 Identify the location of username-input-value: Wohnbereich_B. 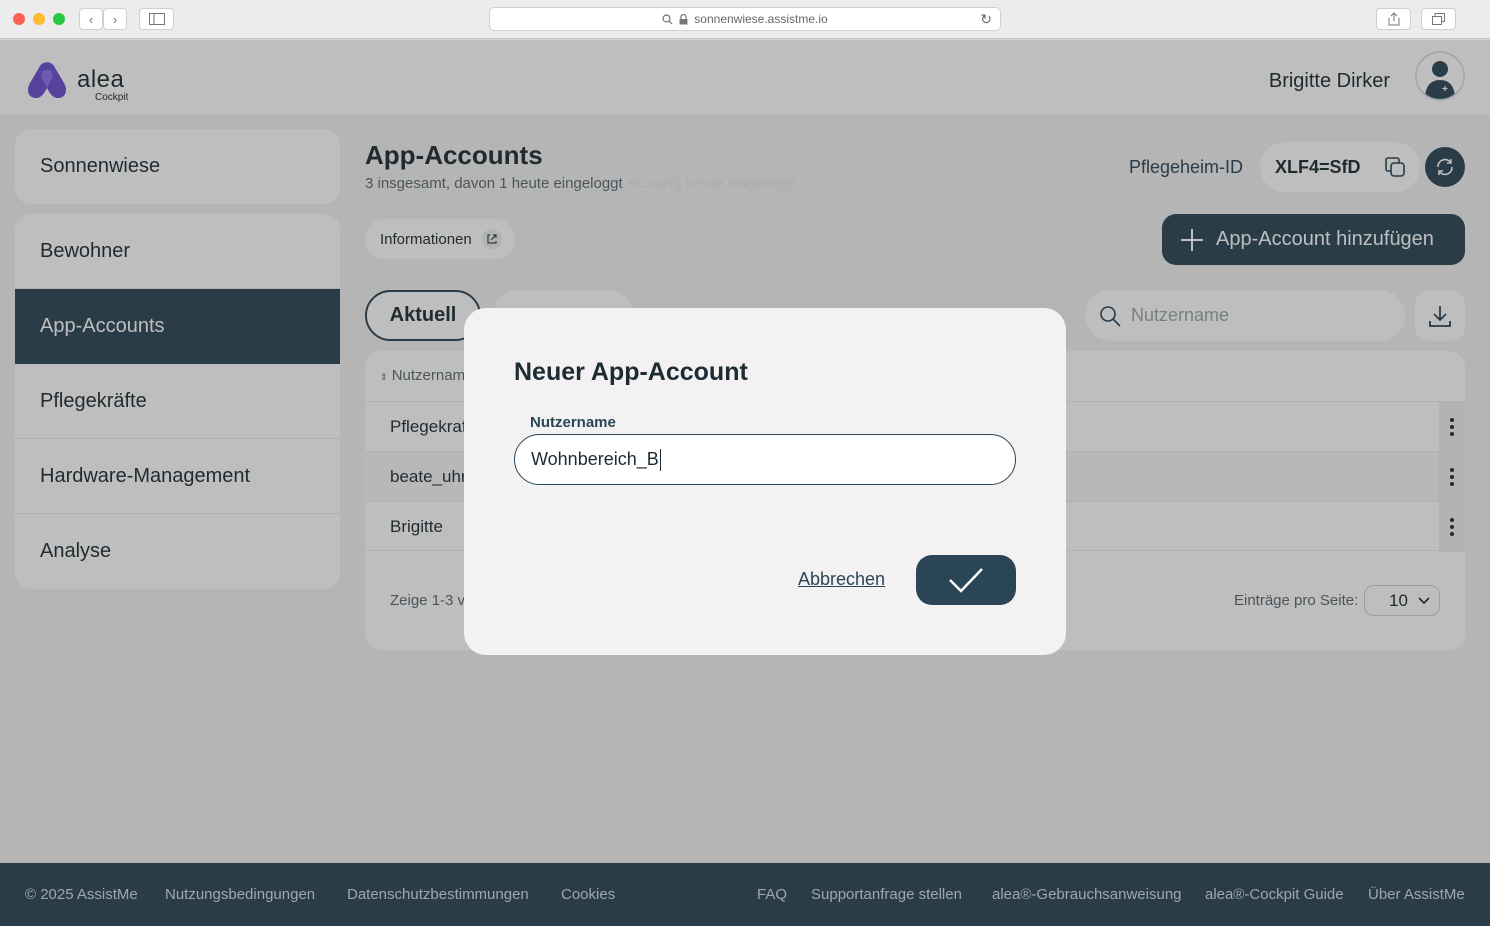
(595, 459).